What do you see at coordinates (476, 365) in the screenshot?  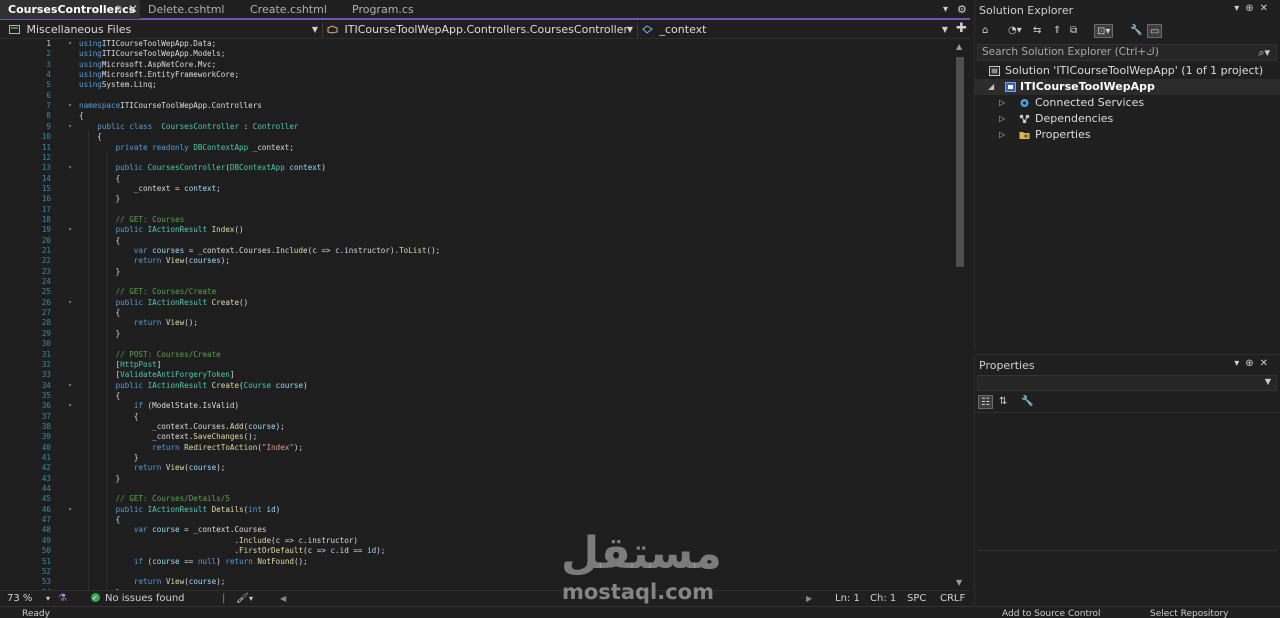 I see `code-line: 32 [HttpPost]` at bounding box center [476, 365].